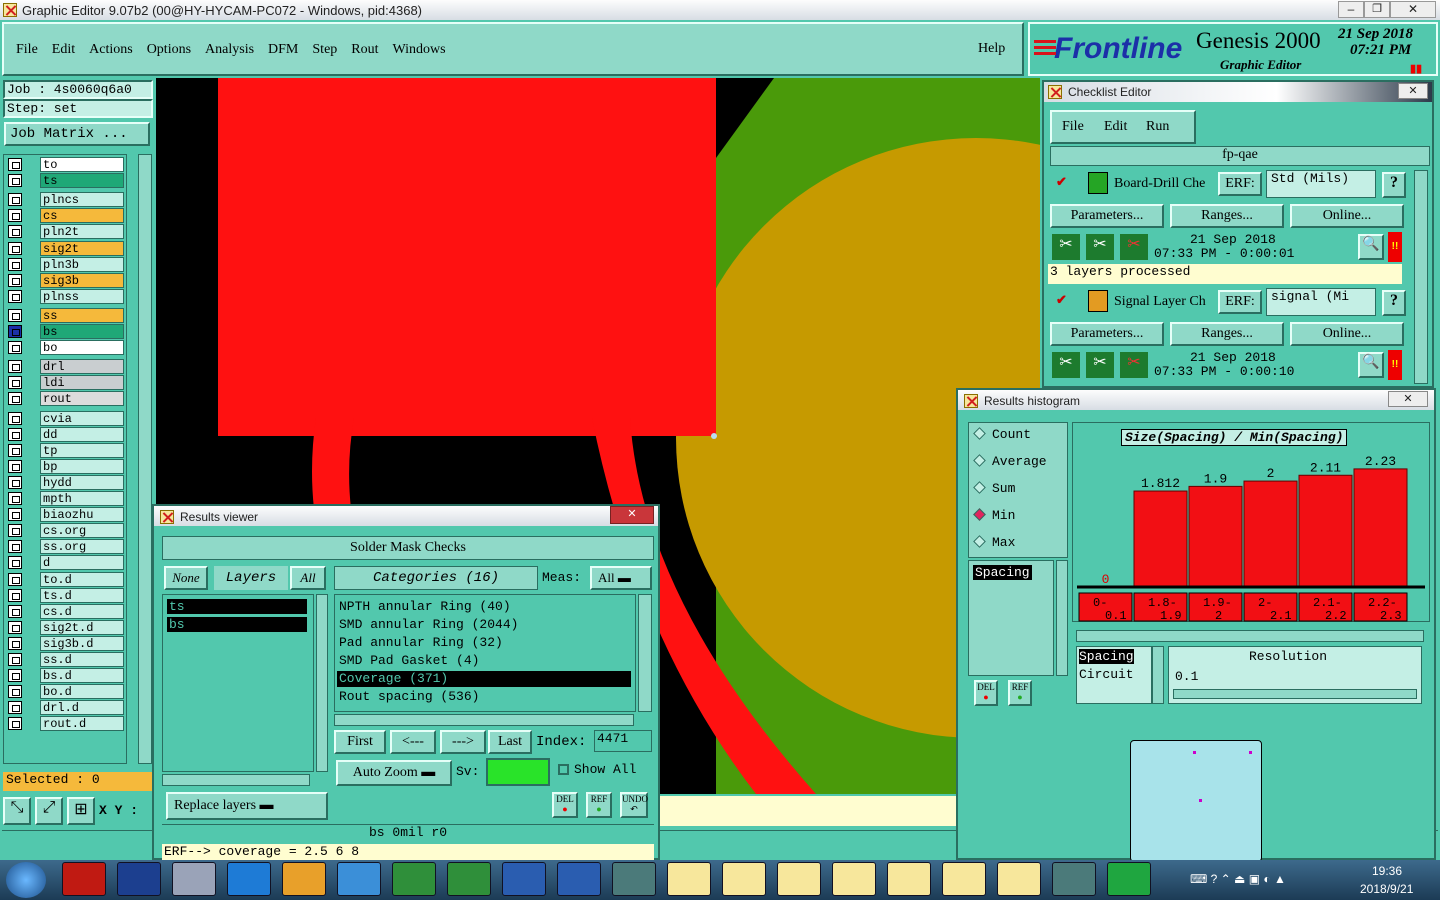 The height and width of the screenshot is (900, 1440). Describe the element at coordinates (1371, 365) in the screenshot. I see `action-2-zoom-icon: 🔍` at that location.